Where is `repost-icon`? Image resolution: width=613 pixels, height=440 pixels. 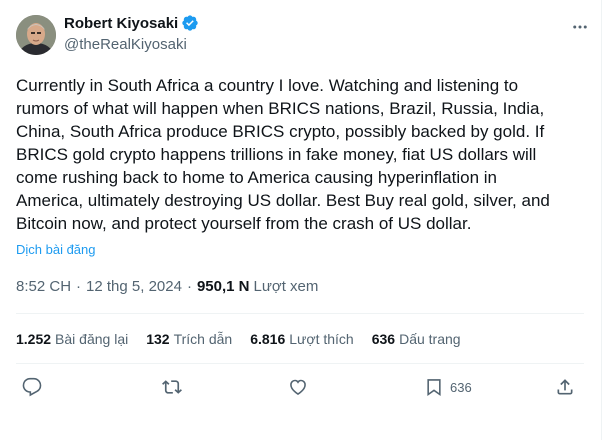
repost-icon is located at coordinates (172, 387).